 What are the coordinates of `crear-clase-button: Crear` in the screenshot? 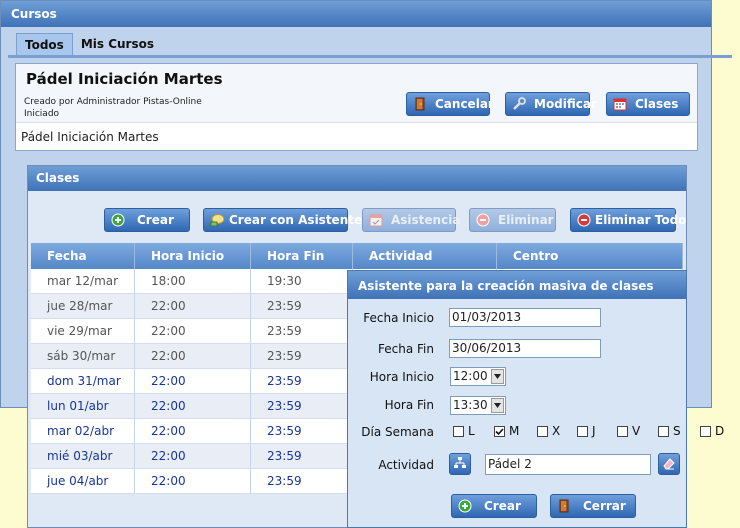 It's located at (147, 220).